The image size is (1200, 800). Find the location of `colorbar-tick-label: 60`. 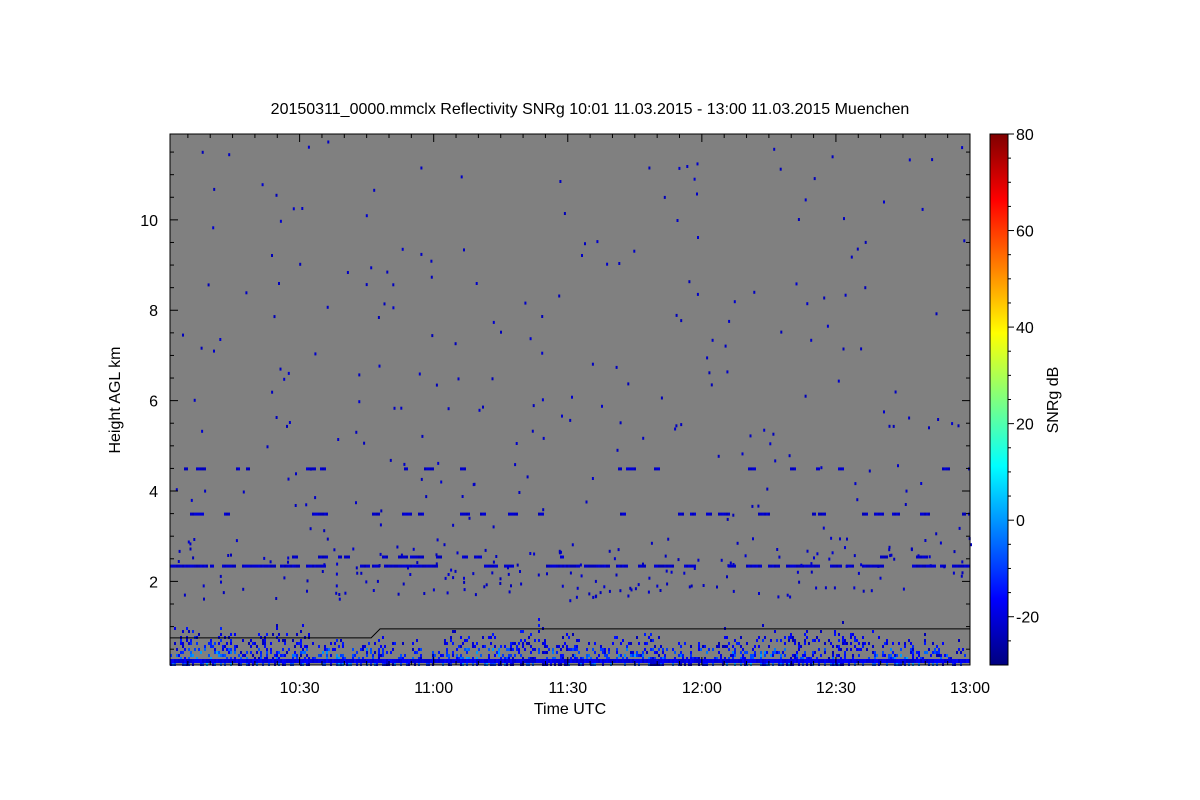

colorbar-tick-label: 60 is located at coordinates (1025, 232).